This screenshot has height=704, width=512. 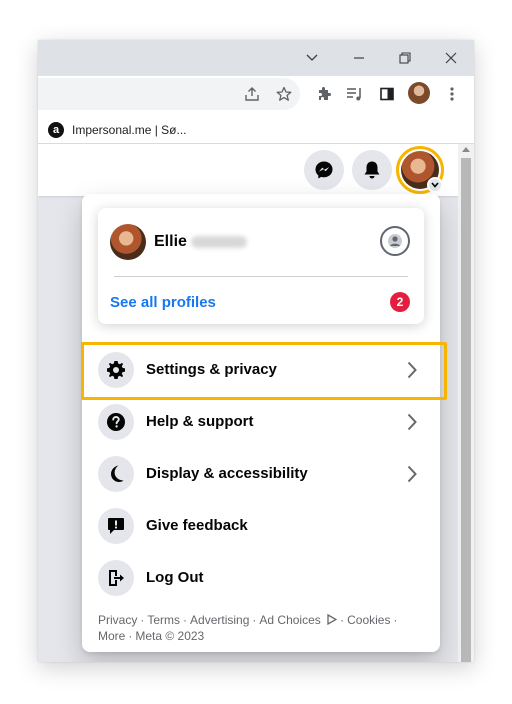 I want to click on menu-item-label: Display & accessibility, so click(x=227, y=473).